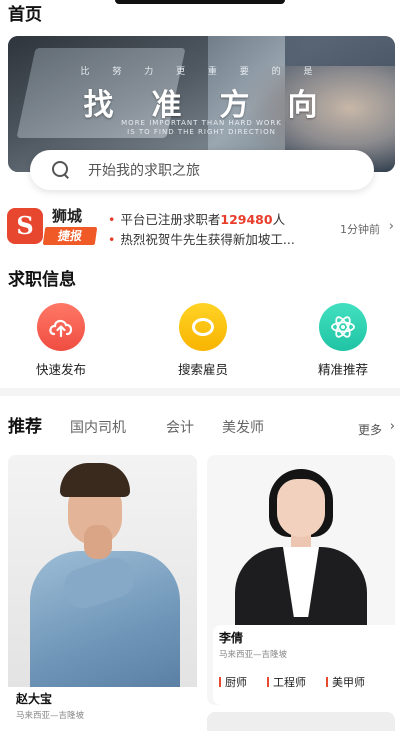 The width and height of the screenshot is (400, 731). What do you see at coordinates (246, 219) in the screenshot?
I see `registered-count: 129480` at bounding box center [246, 219].